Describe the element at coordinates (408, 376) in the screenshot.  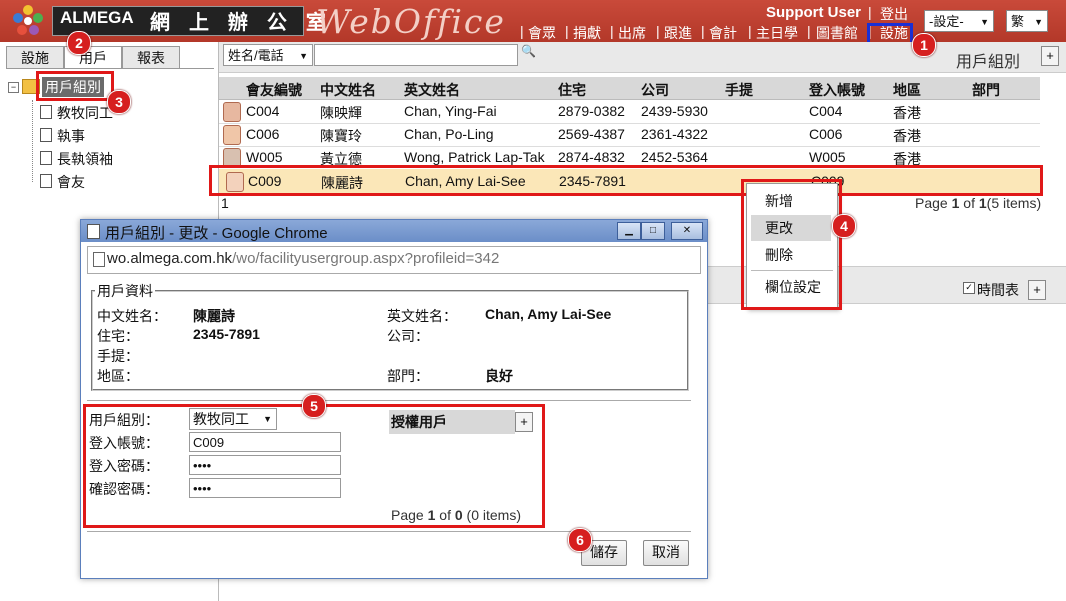
I see `dept-label: 部門：` at that location.